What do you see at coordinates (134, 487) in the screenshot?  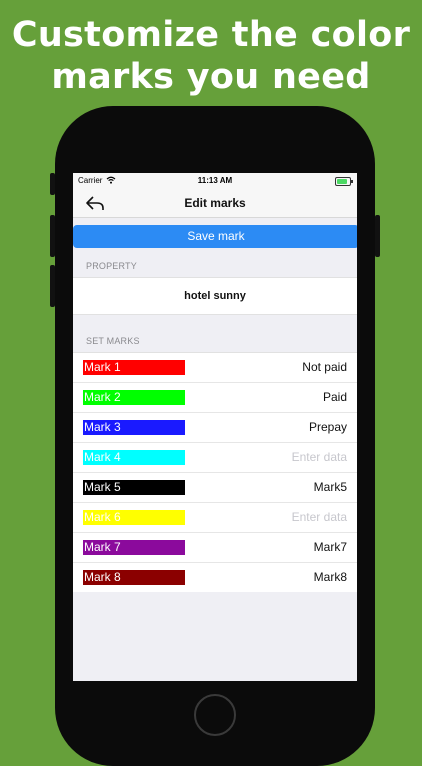 I see `mark-color-swatch: Mark 5` at bounding box center [134, 487].